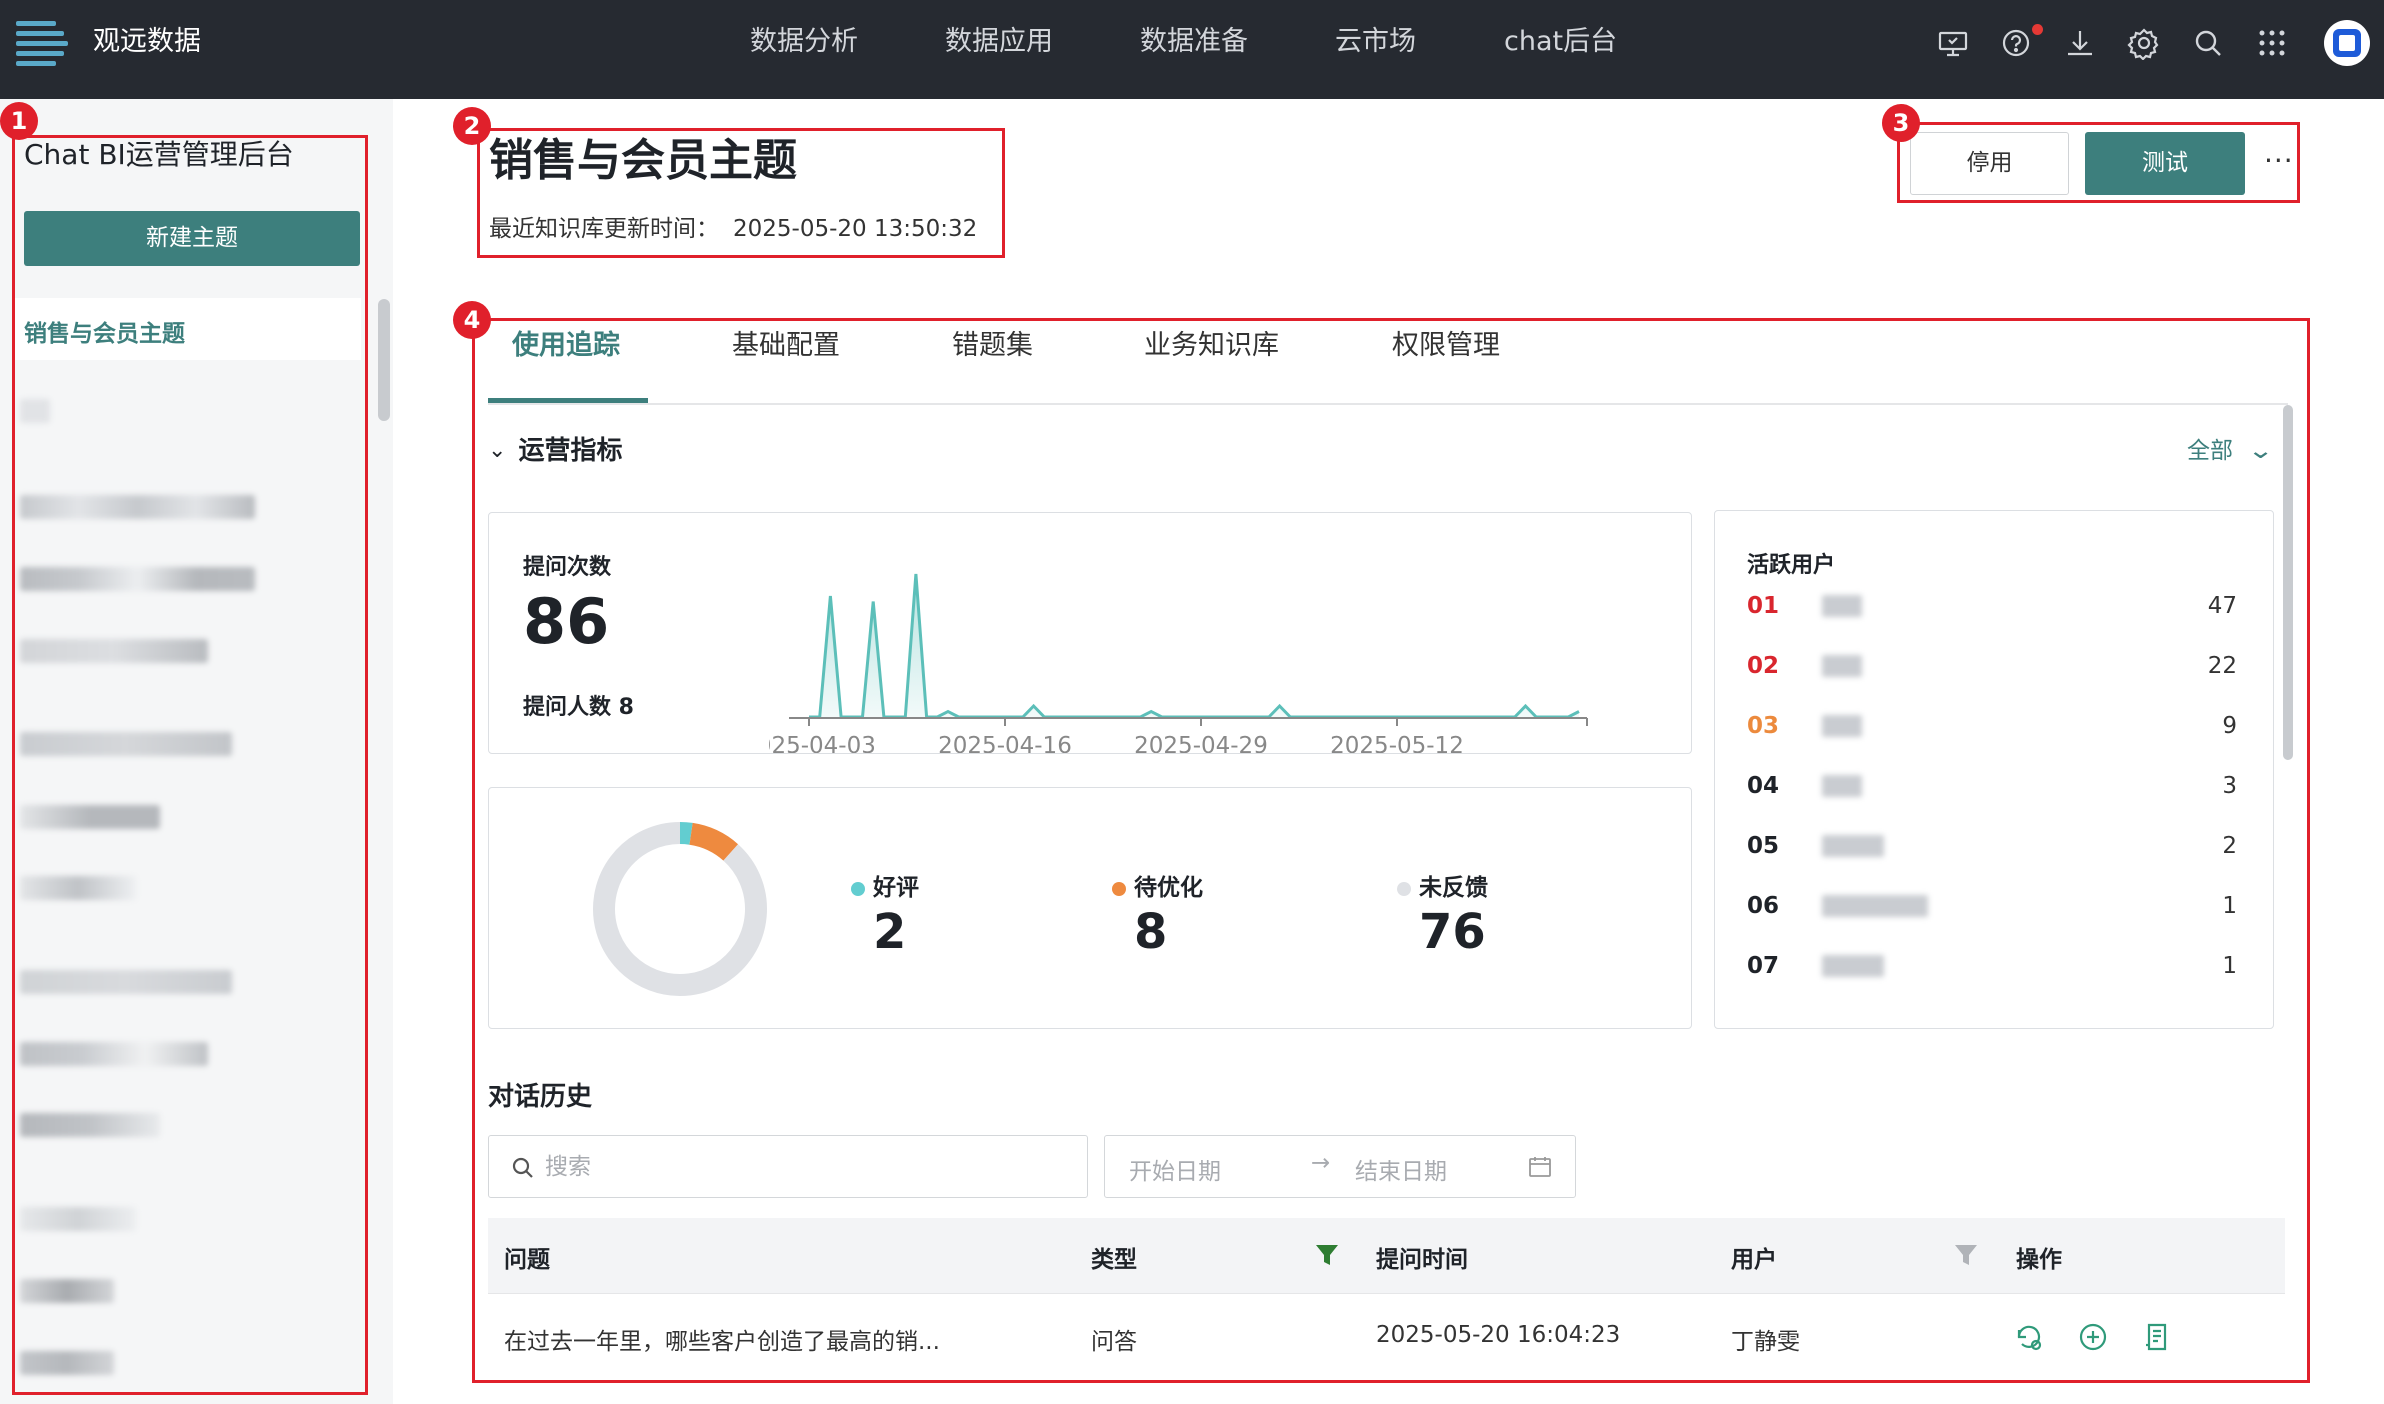 The width and height of the screenshot is (2384, 1404). Describe the element at coordinates (804, 42) in the screenshot. I see `nav-data-analysis: 数据分析` at that location.